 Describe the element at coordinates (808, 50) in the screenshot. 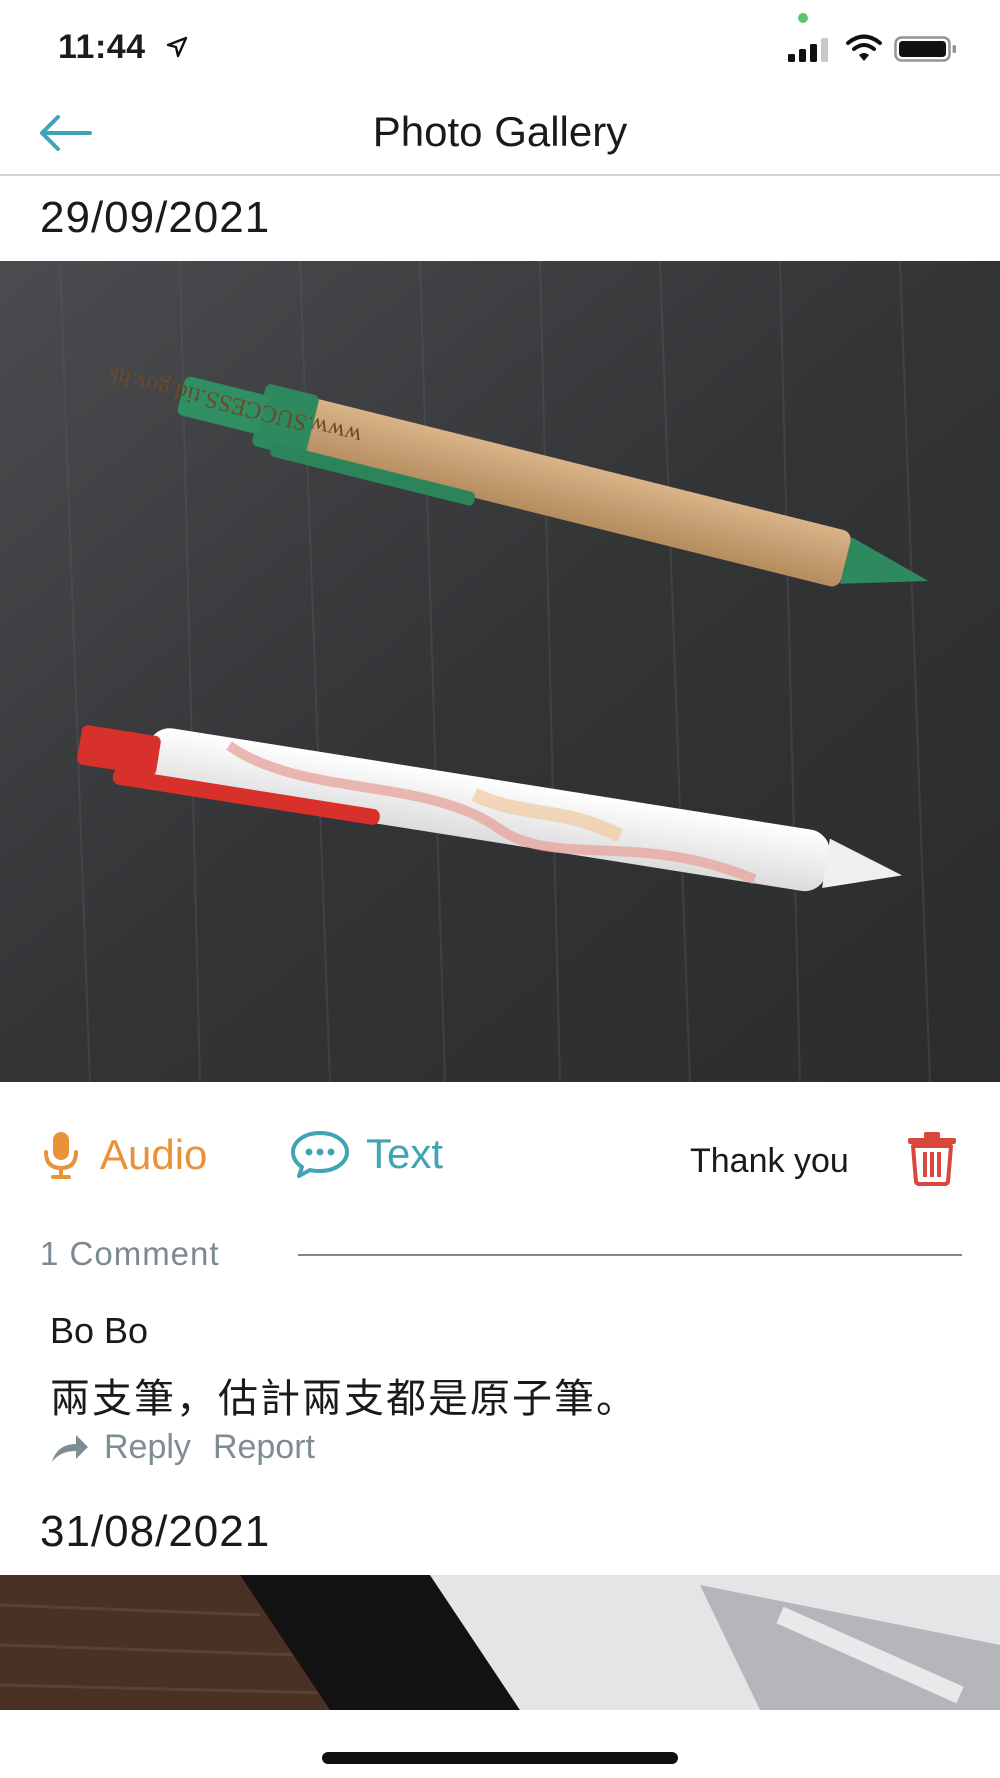

I see `signal-icon` at that location.